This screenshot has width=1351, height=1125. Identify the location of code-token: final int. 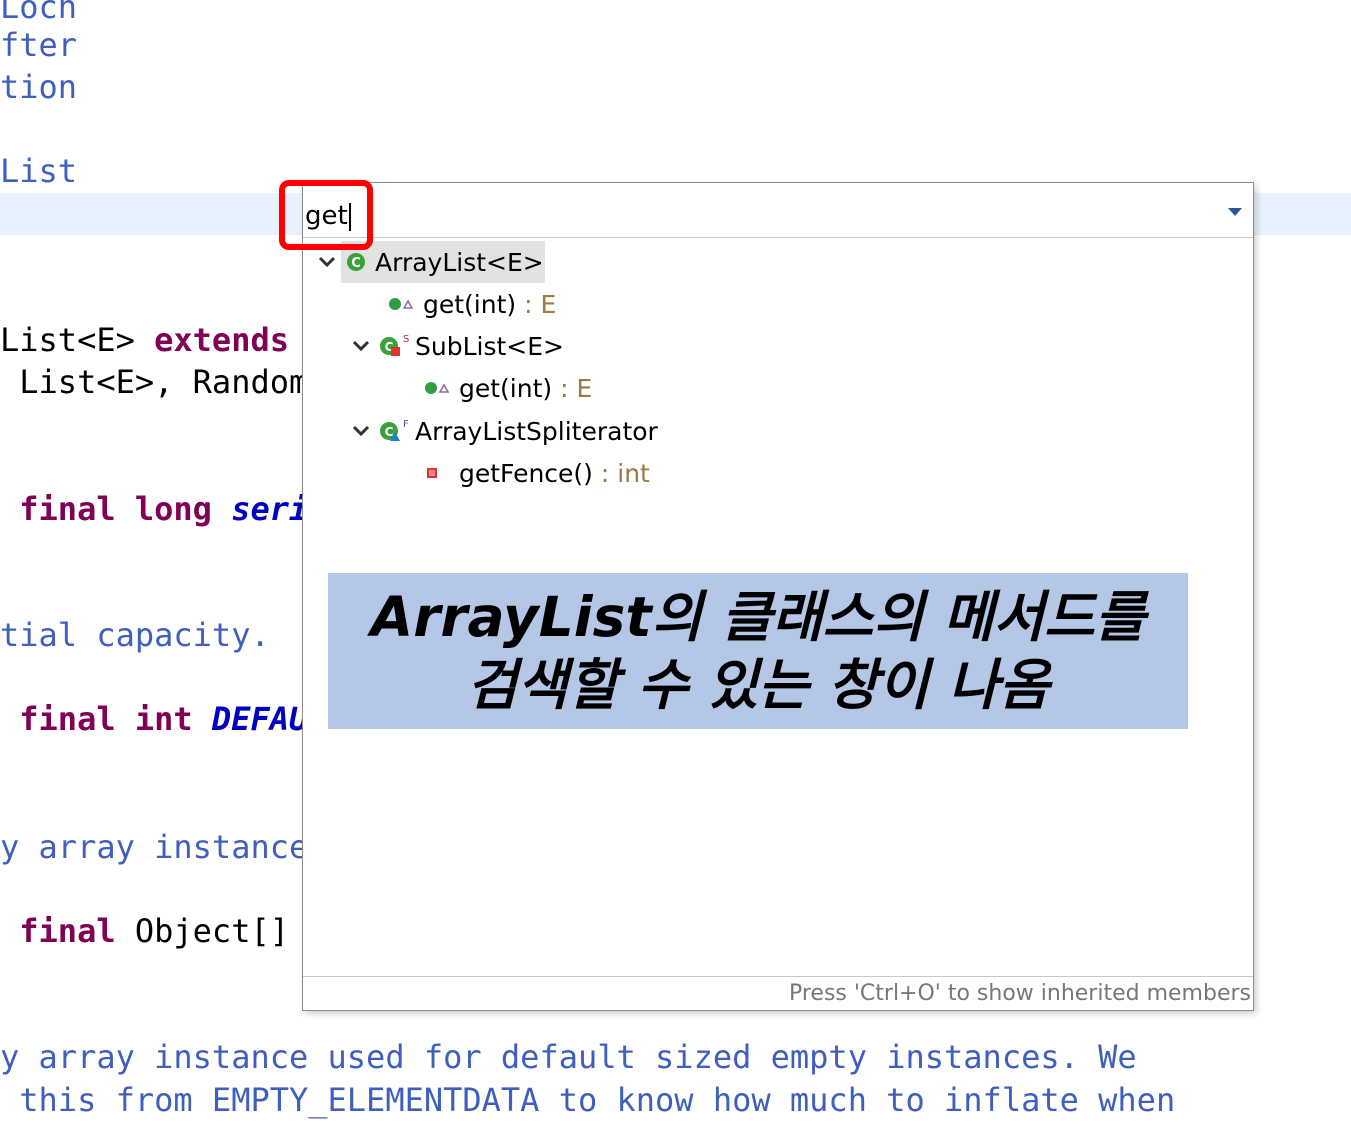
(106, 719).